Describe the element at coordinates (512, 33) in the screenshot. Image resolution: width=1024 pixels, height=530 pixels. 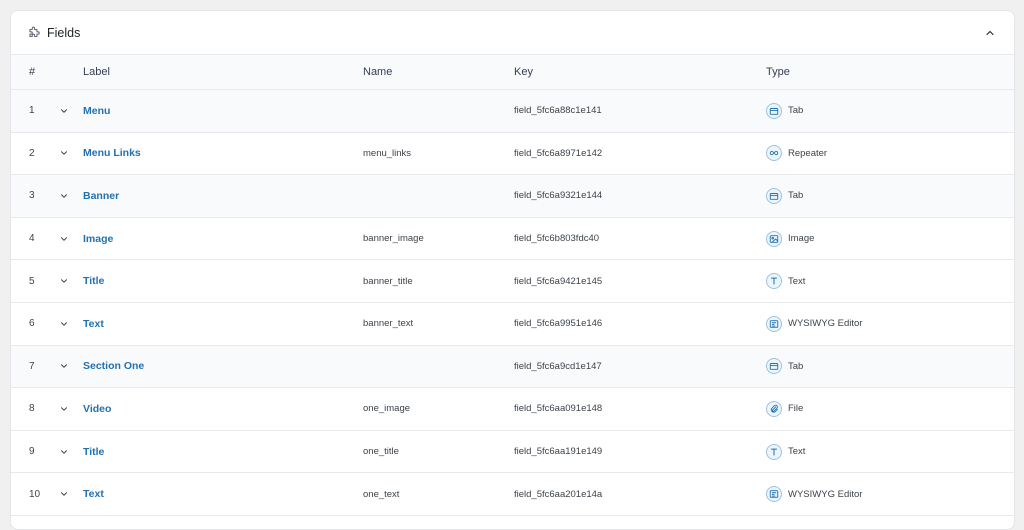
I see `panel-header: Fields` at that location.